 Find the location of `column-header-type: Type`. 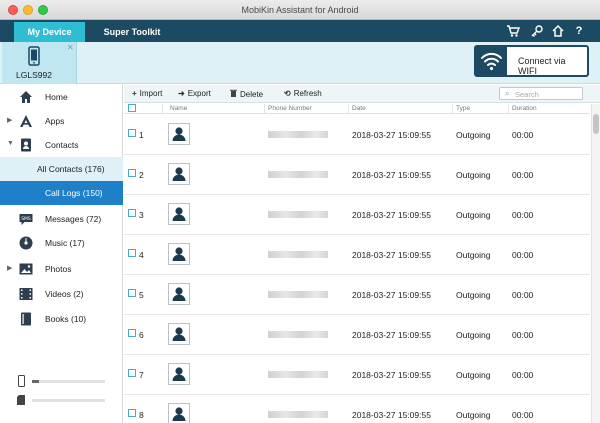

column-header-type: Type is located at coordinates (463, 108).